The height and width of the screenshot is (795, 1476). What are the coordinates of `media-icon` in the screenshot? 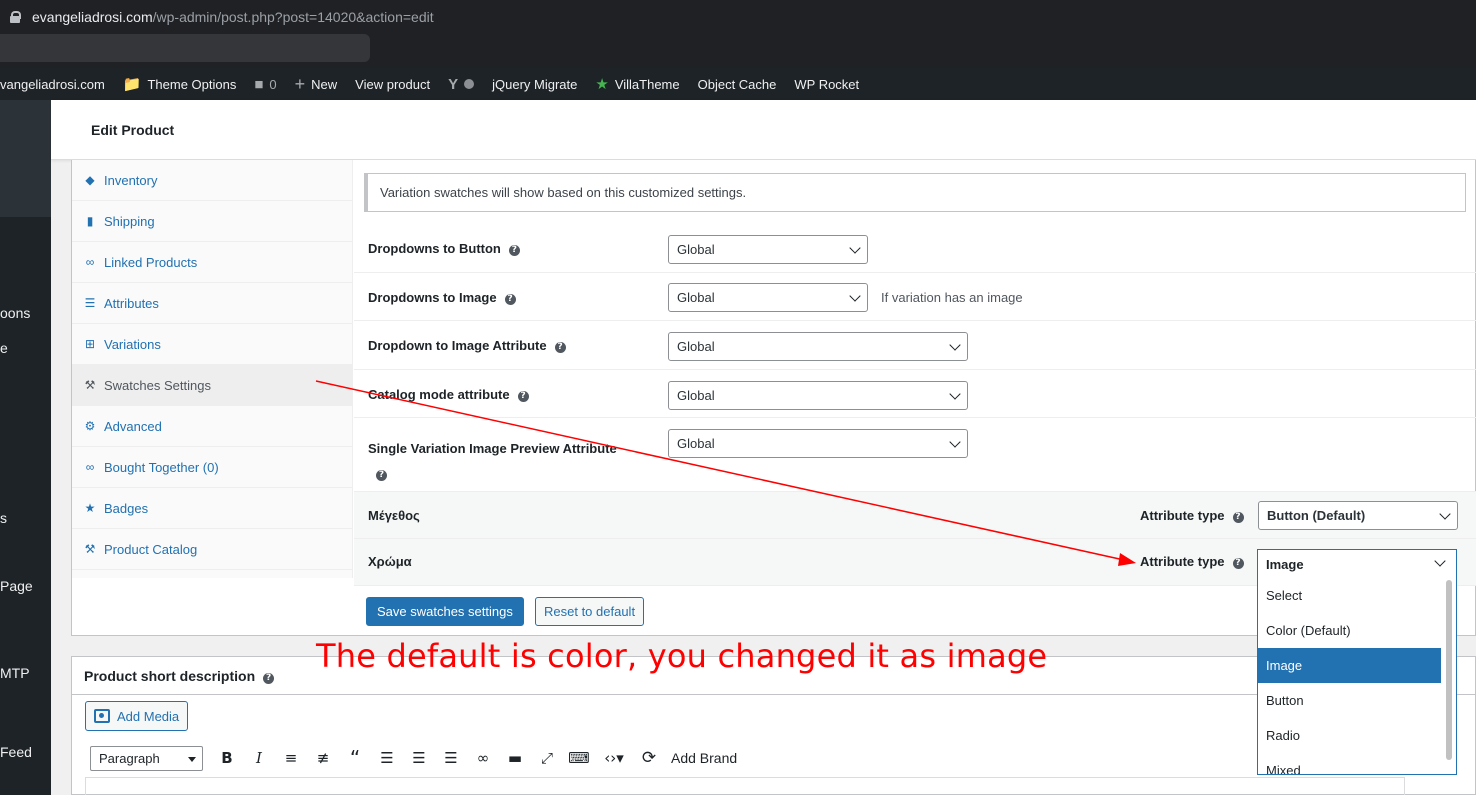 It's located at (102, 716).